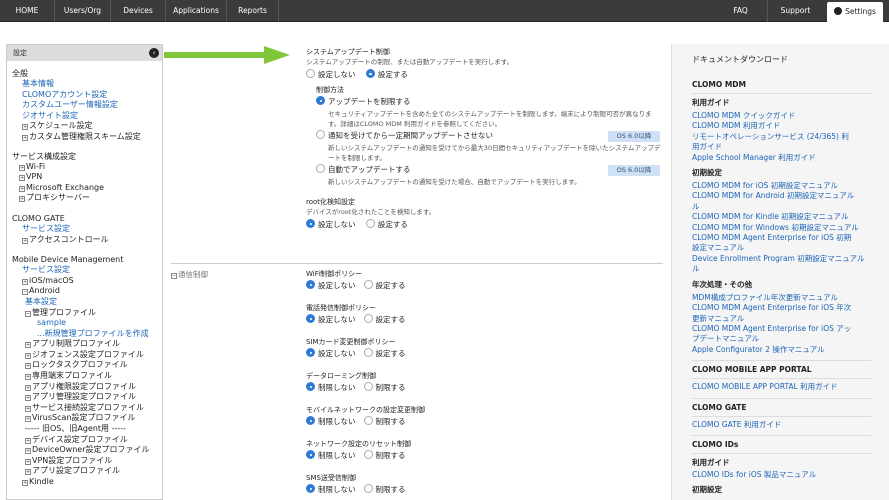 This screenshot has height=500, width=889. Describe the element at coordinates (790, 298) in the screenshot. I see `doc-link: MDM構成プロファイル年次更新マニュアル` at that location.